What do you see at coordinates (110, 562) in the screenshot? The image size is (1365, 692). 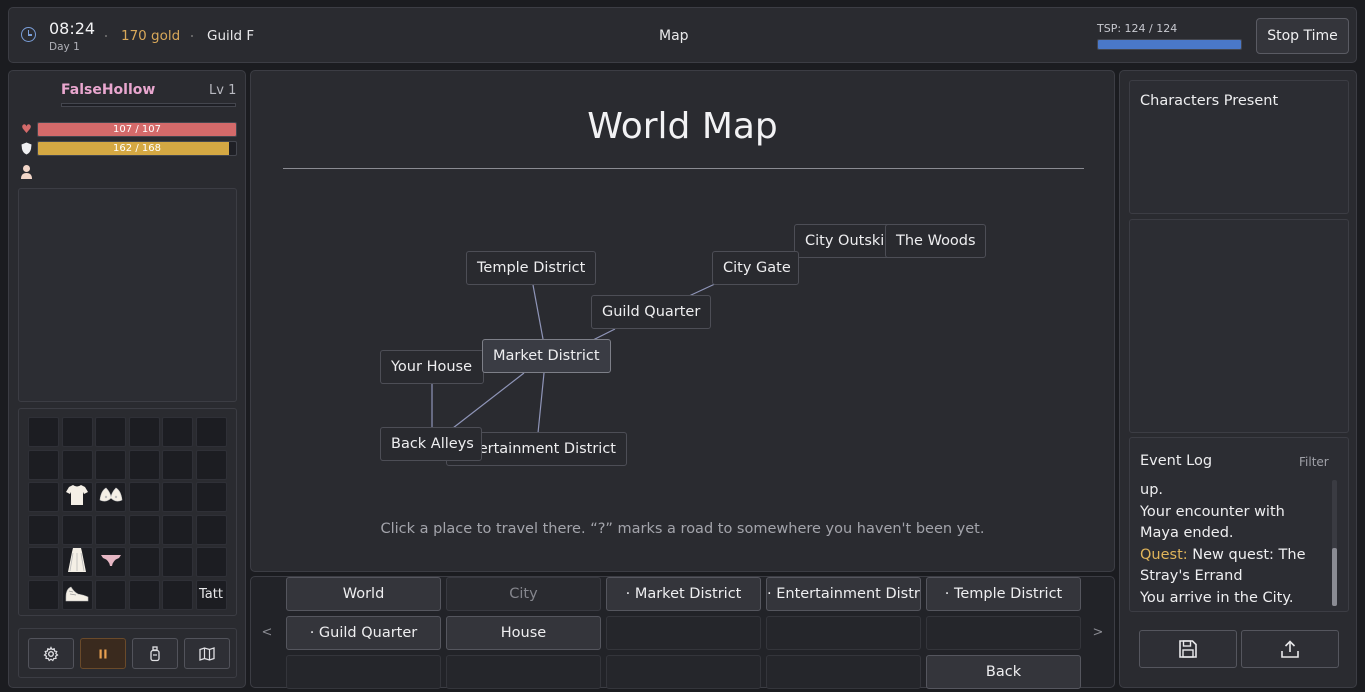 I see `inventory-slot-panties` at bounding box center [110, 562].